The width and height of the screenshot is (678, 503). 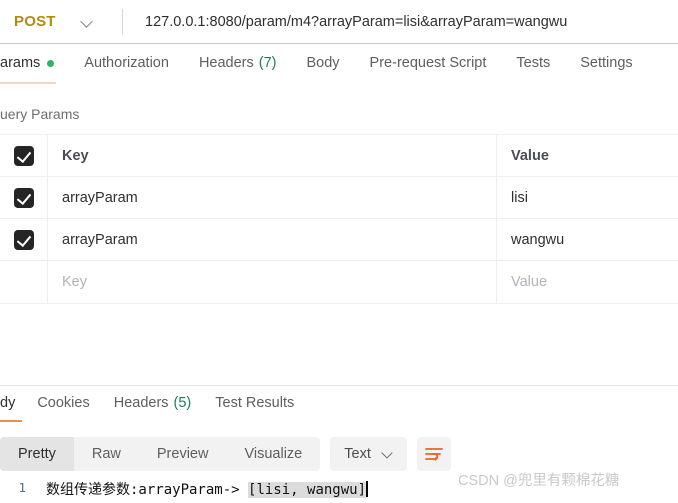 I want to click on response-tab-test-results-label: Test Results, so click(x=255, y=403).